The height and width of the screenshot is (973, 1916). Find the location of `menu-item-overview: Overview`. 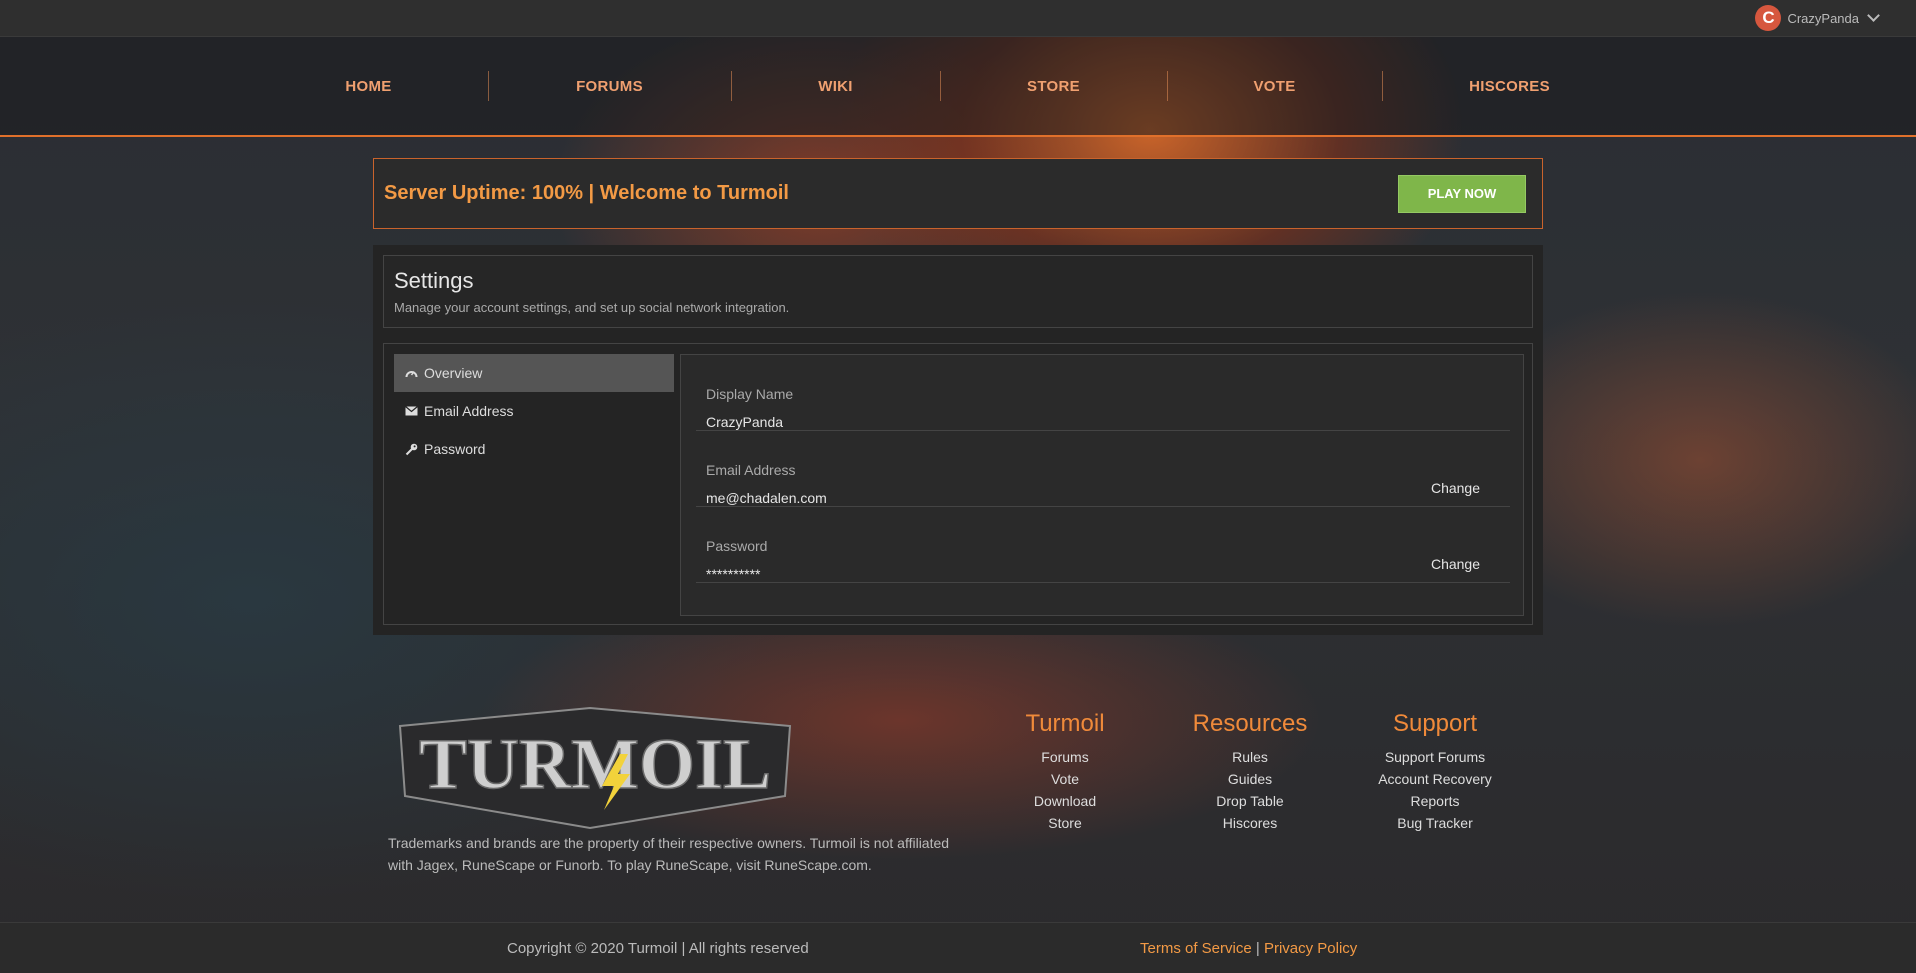

menu-item-overview: Overview is located at coordinates (534, 373).